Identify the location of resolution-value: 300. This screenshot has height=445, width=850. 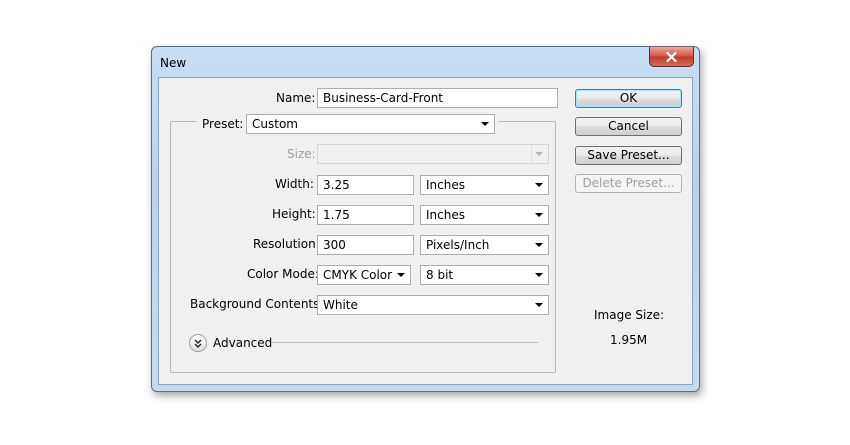
(334, 245).